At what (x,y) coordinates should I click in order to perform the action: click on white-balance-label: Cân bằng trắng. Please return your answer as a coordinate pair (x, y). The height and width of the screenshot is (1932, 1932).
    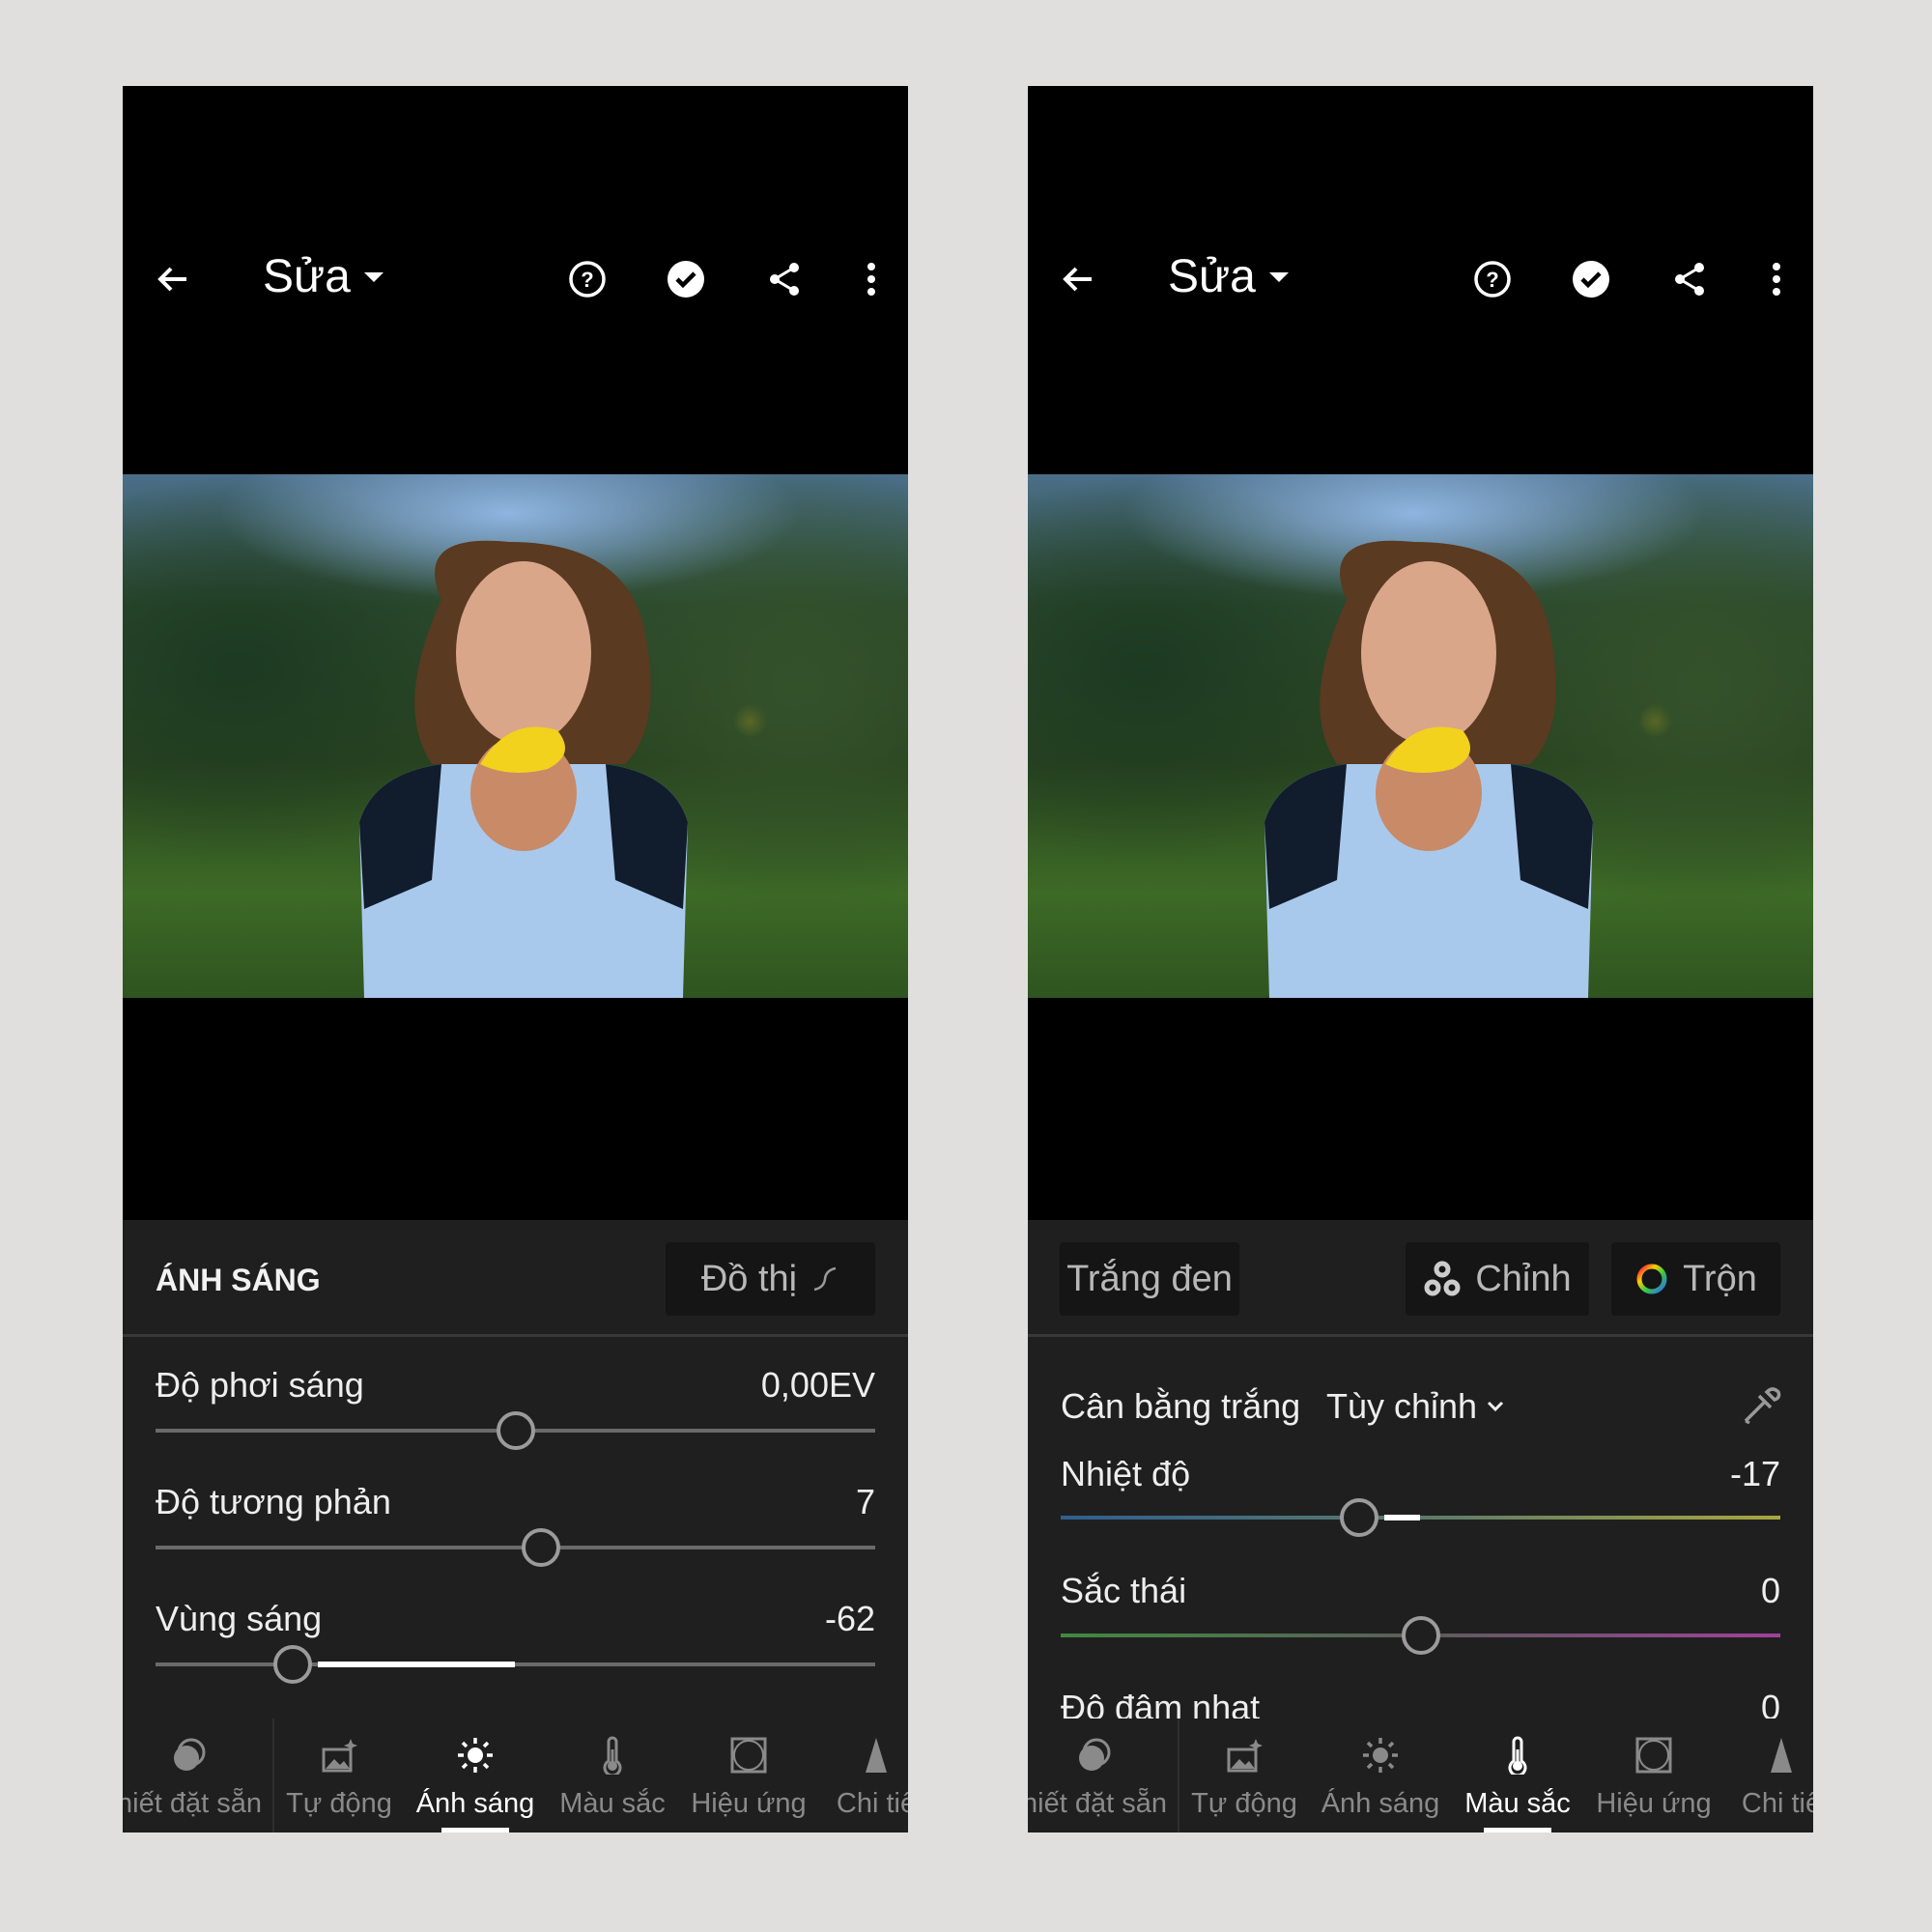
    Looking at the image, I should click on (1181, 1406).